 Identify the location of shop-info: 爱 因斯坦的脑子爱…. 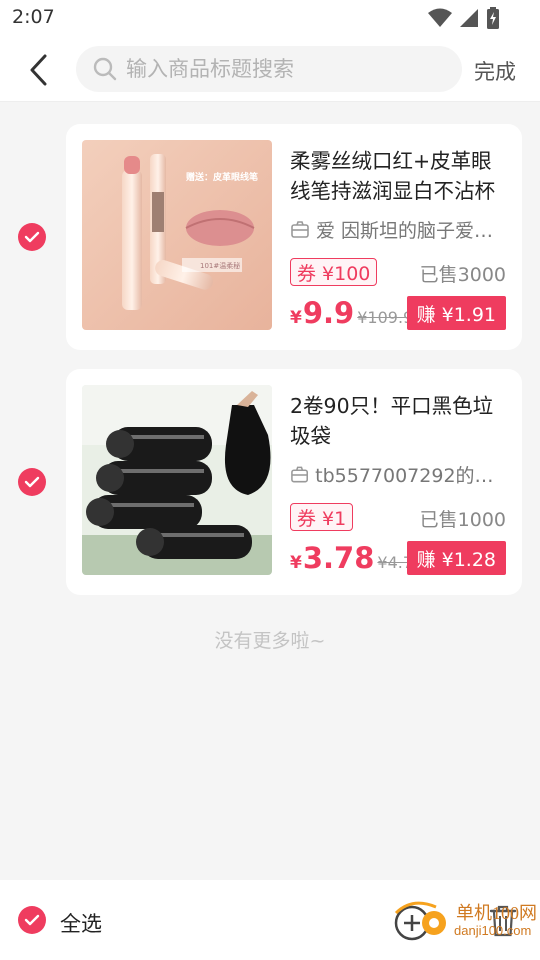
(397, 229).